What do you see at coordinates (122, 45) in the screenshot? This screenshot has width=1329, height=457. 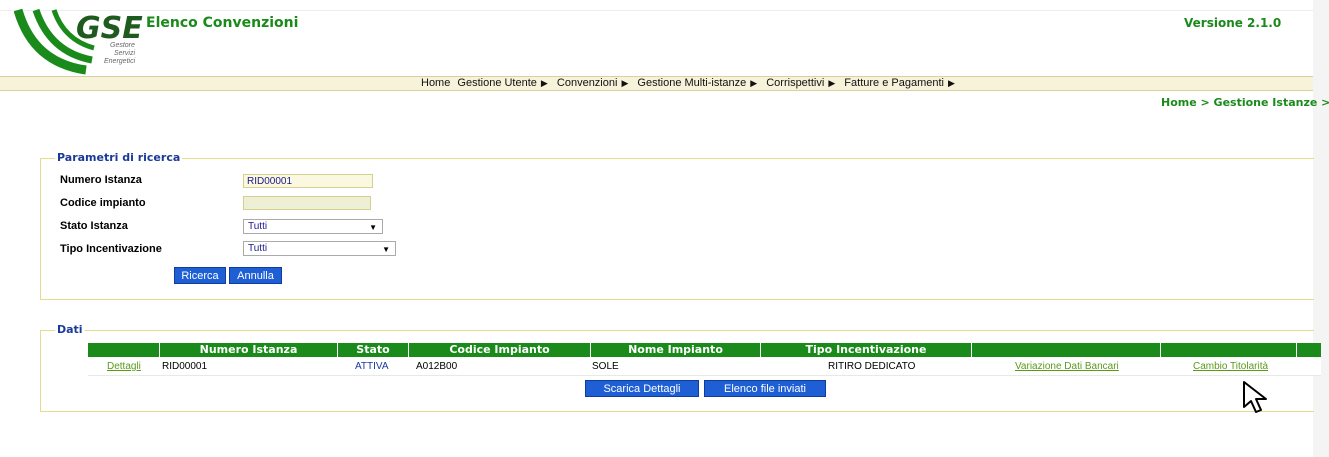 I see `logo-sub-1: Gestore` at bounding box center [122, 45].